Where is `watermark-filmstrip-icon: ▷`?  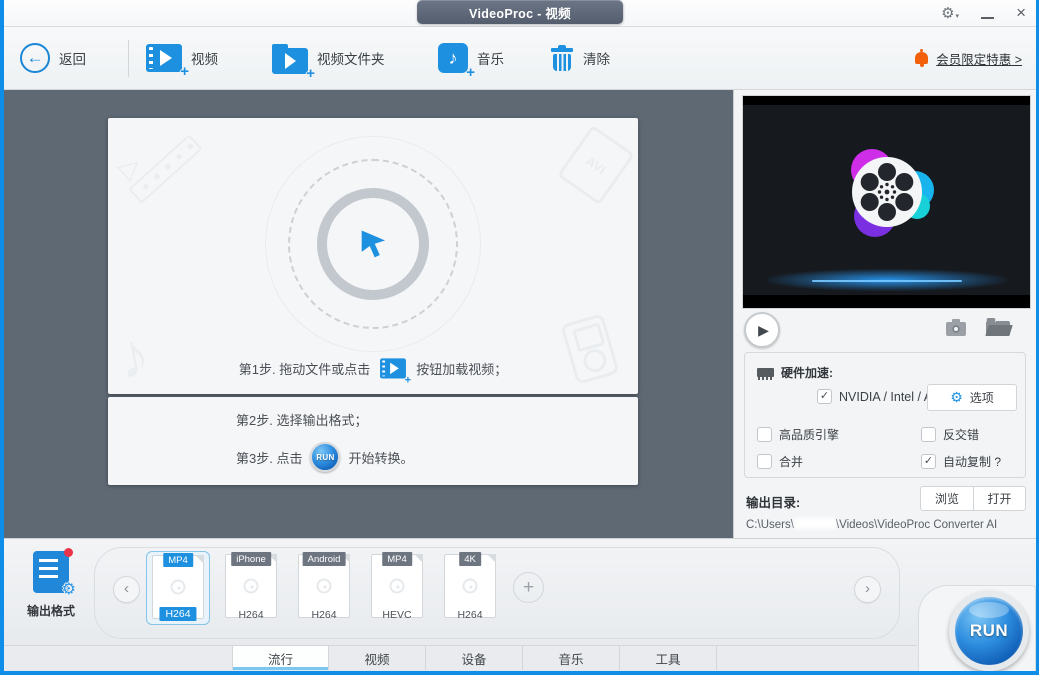 watermark-filmstrip-icon: ▷ is located at coordinates (155, 161).